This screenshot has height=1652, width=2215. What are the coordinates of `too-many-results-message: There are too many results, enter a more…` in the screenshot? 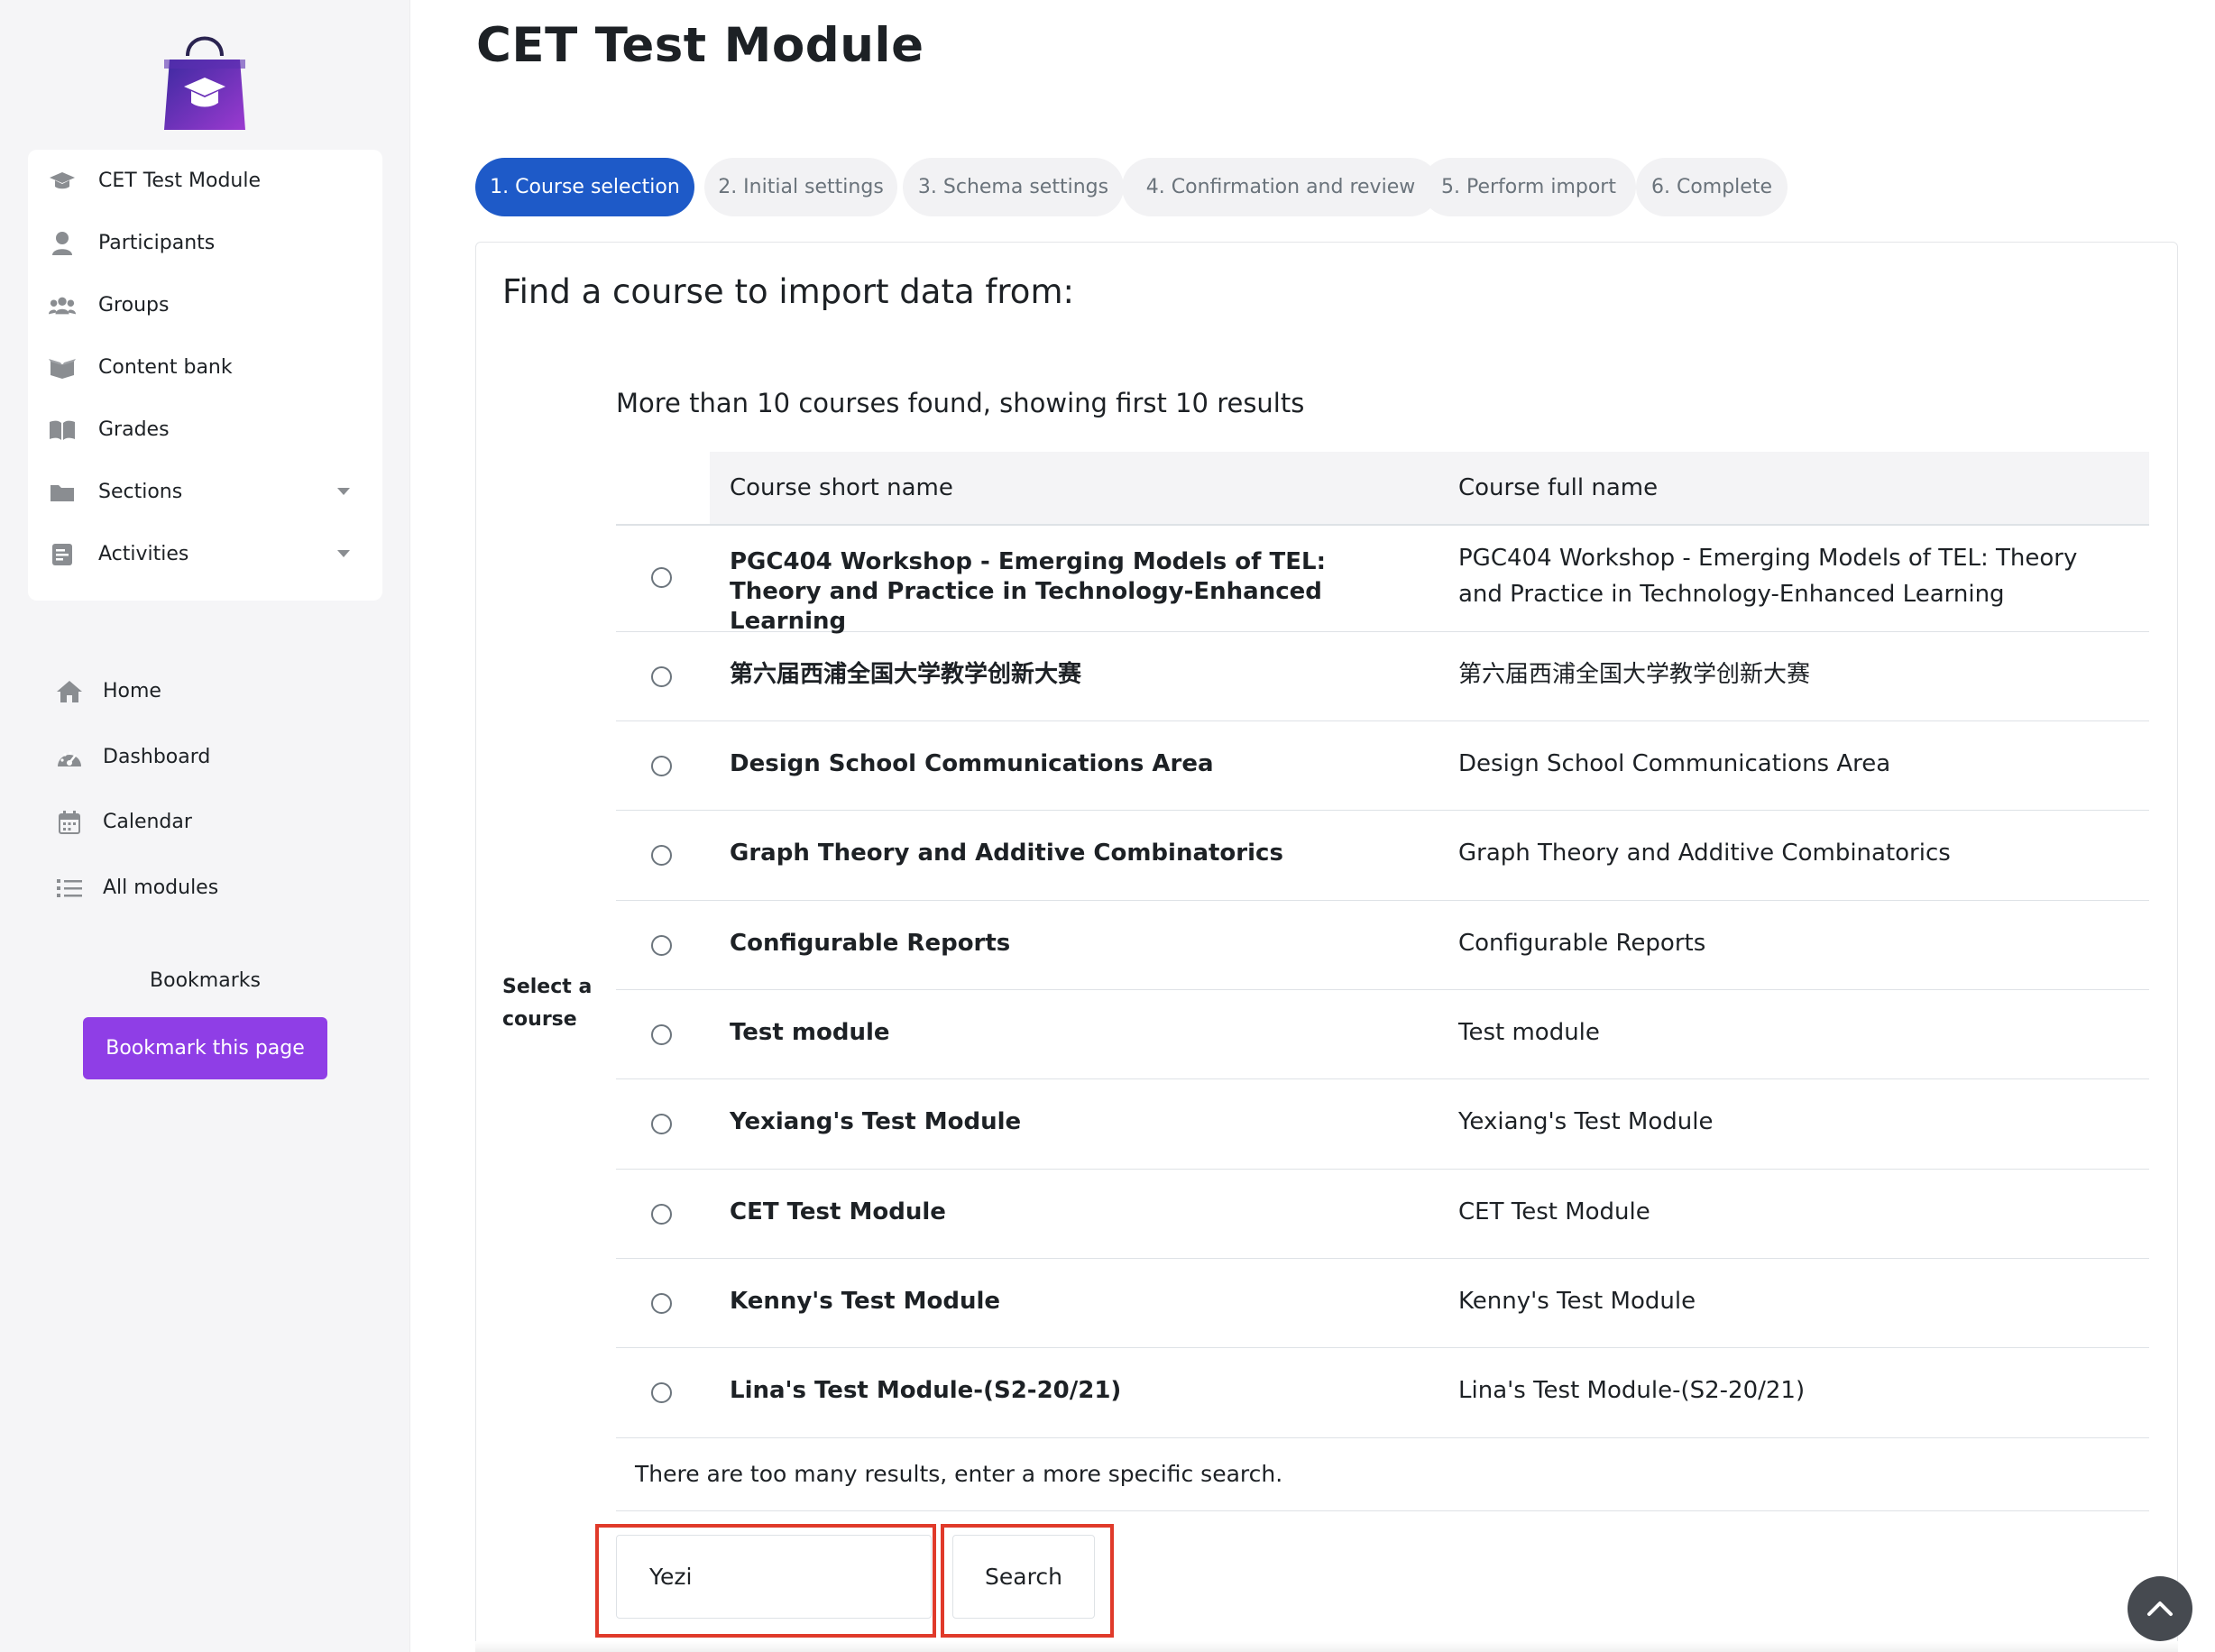 It's located at (959, 1474).